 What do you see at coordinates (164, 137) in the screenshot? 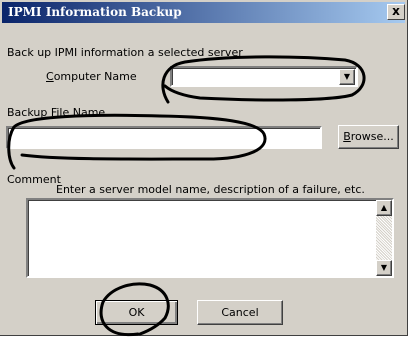
I see `backup-file-input` at bounding box center [164, 137].